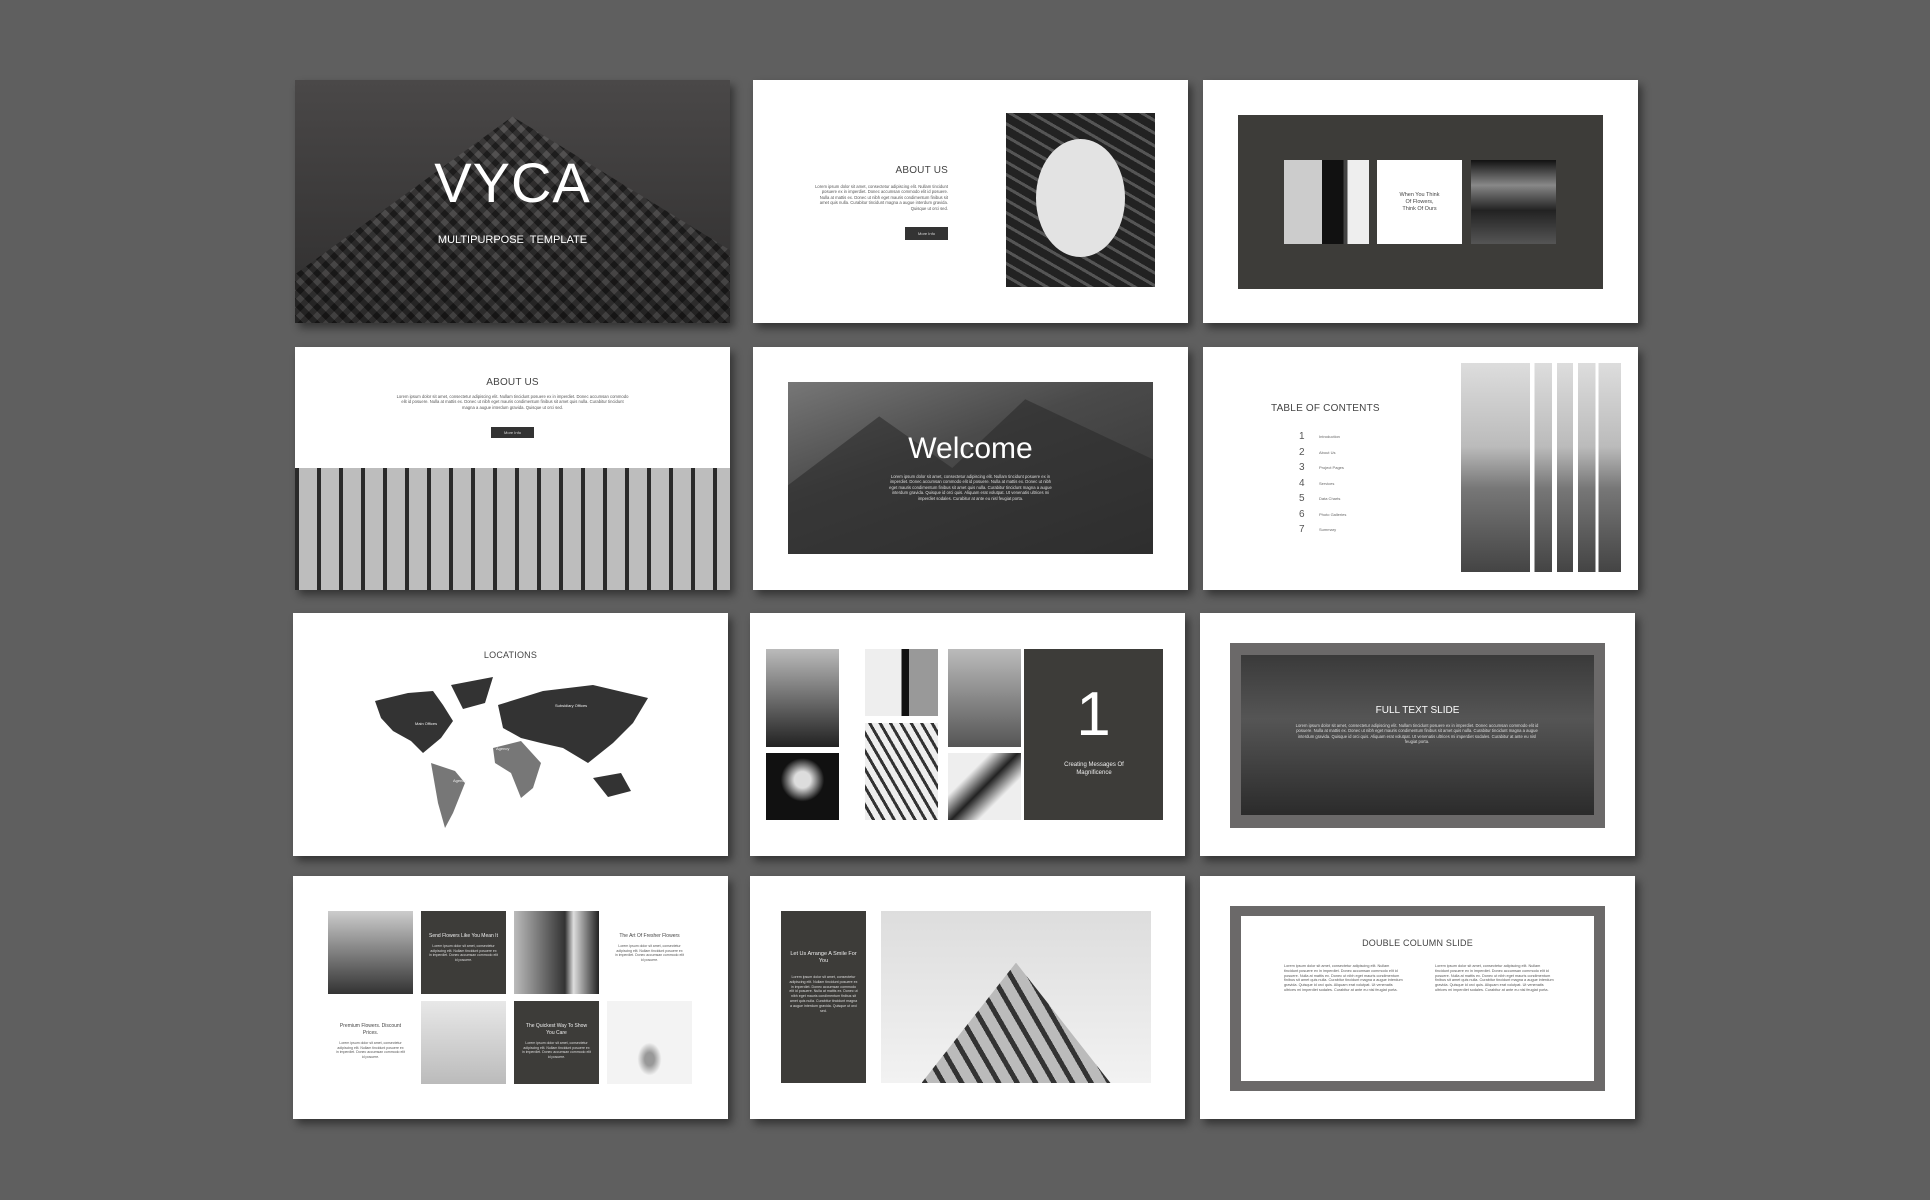  I want to click on slide-cover: VYCA MULTIPURPOSE TEMPLATE, so click(512, 201).